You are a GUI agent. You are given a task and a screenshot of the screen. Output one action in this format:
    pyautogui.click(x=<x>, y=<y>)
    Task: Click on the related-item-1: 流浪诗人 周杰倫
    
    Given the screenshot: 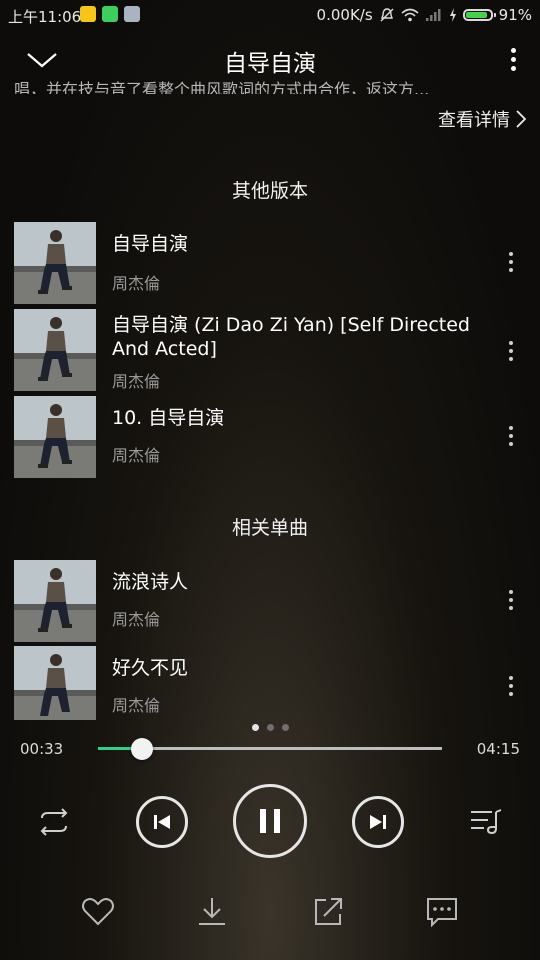 What is the action you would take?
    pyautogui.click(x=270, y=602)
    